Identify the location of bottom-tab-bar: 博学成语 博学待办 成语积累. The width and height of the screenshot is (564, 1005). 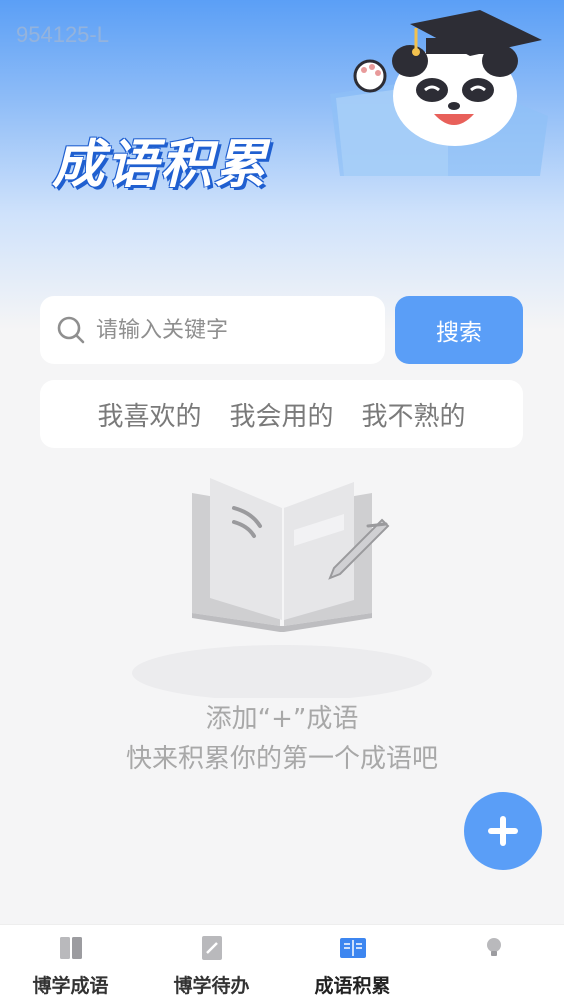
(282, 964).